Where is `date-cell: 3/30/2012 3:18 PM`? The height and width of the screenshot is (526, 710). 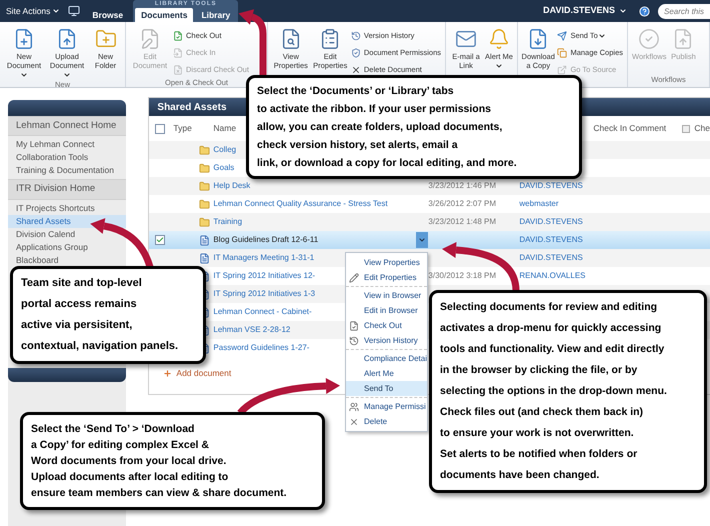
date-cell: 3/30/2012 3:18 PM is located at coordinates (462, 275).